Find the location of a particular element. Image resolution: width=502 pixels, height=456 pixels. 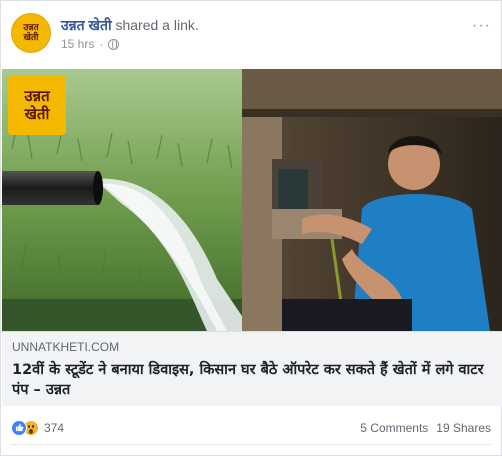

post-stats: 5 Comments 19 Shares is located at coordinates (425, 428).